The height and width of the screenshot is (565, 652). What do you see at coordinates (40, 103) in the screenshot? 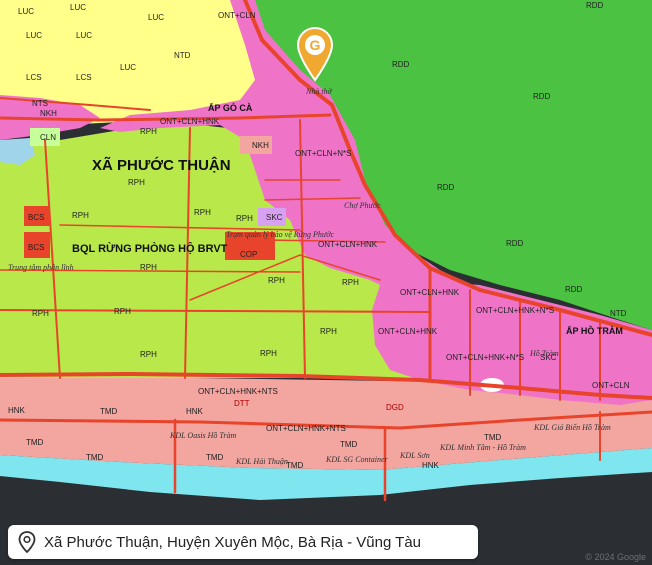
I see `zone-code-label: NTS` at bounding box center [40, 103].